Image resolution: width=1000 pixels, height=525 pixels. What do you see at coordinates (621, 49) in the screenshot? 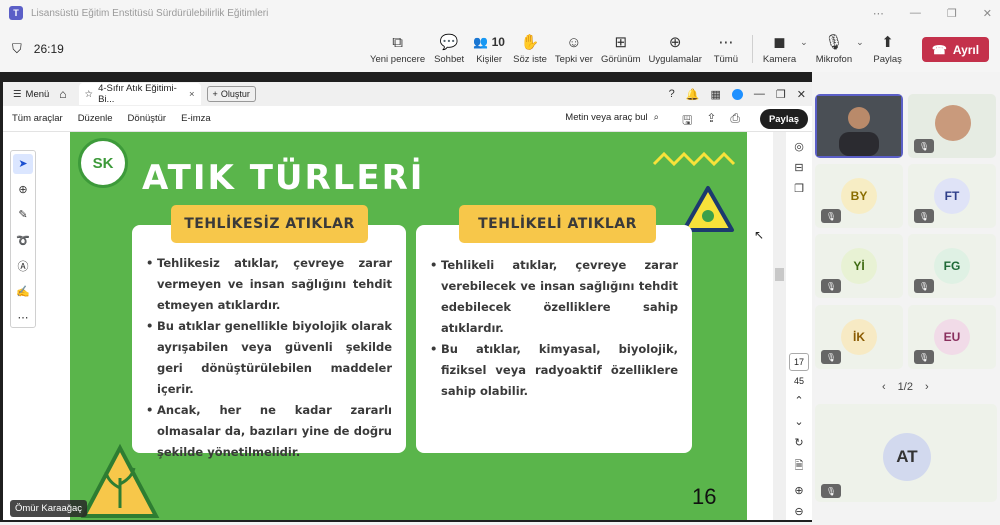
I see `view-button: ⊞ Görünüm` at bounding box center [621, 49].